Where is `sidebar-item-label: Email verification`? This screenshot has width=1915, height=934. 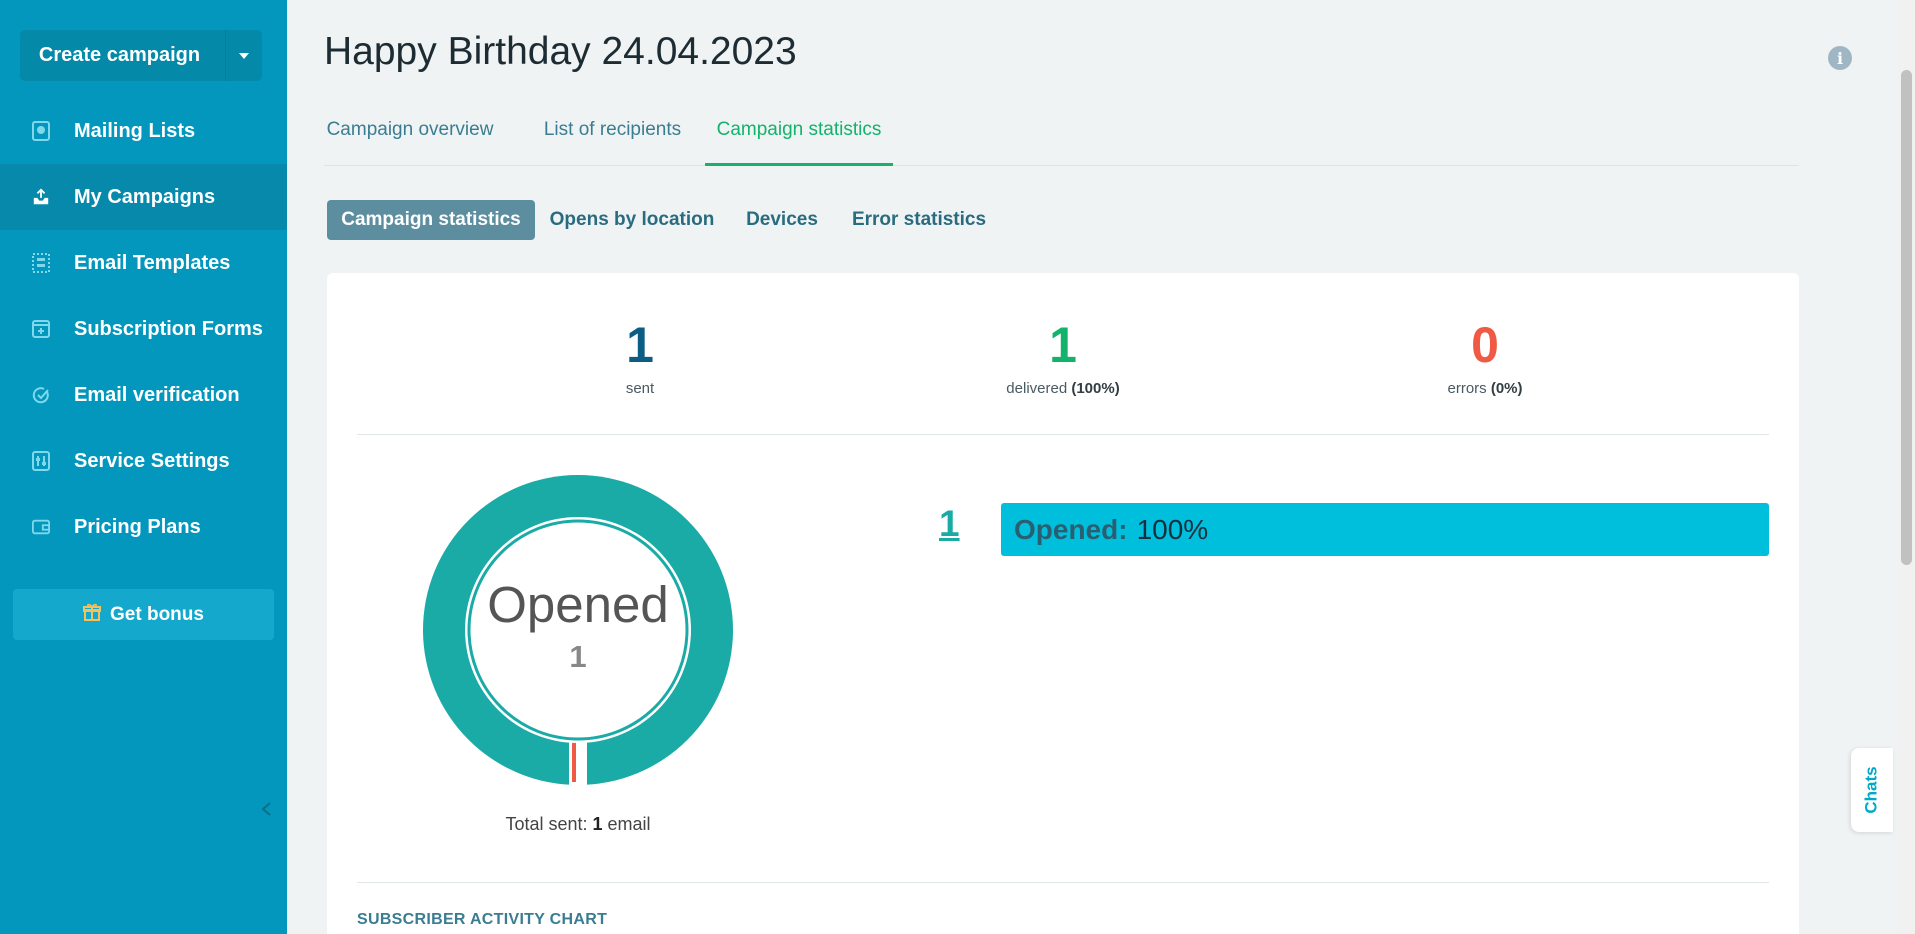
sidebar-item-label: Email verification is located at coordinates (157, 394).